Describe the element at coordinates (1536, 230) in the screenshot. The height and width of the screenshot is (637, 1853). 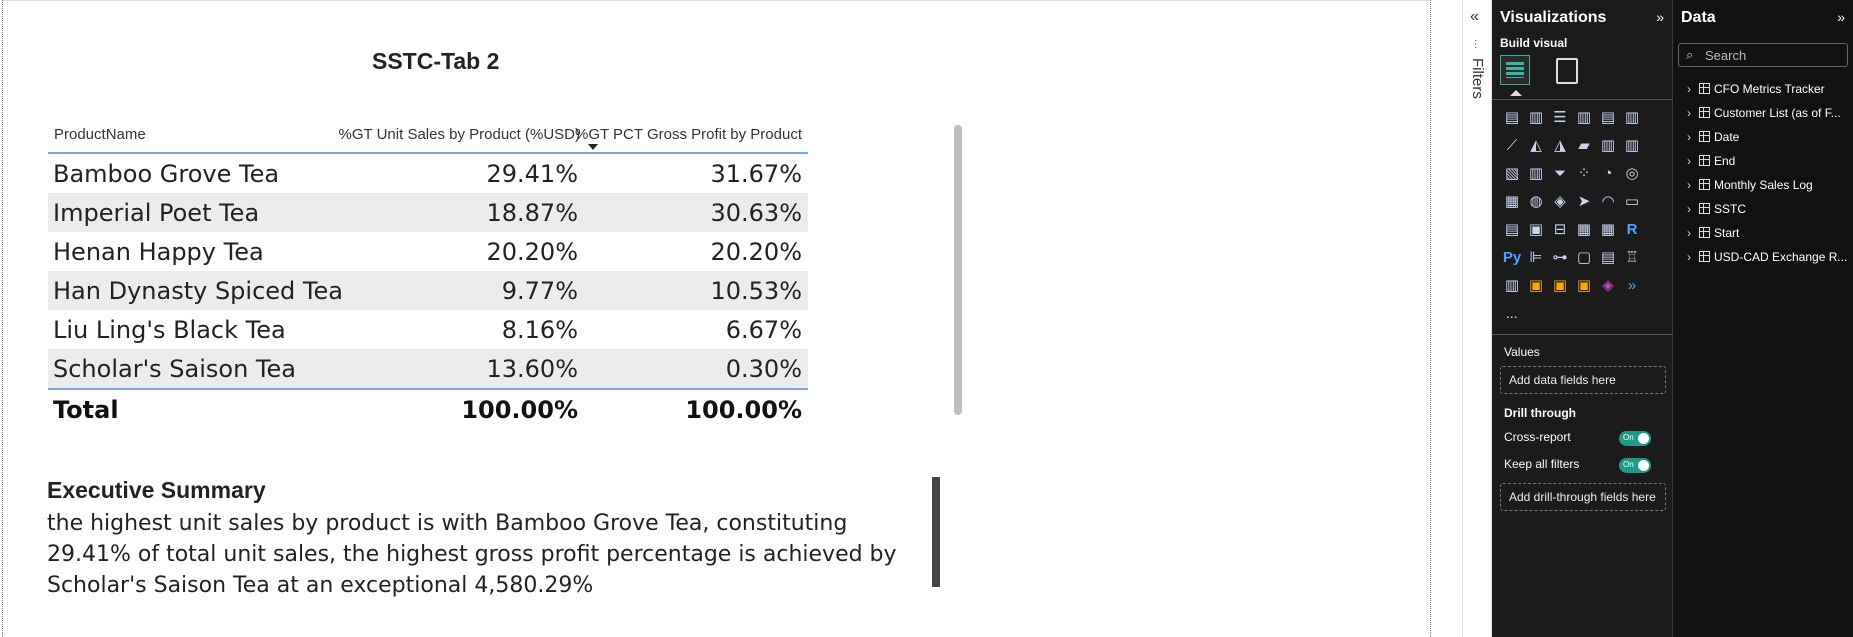
I see `kpi-icon: ▣` at that location.